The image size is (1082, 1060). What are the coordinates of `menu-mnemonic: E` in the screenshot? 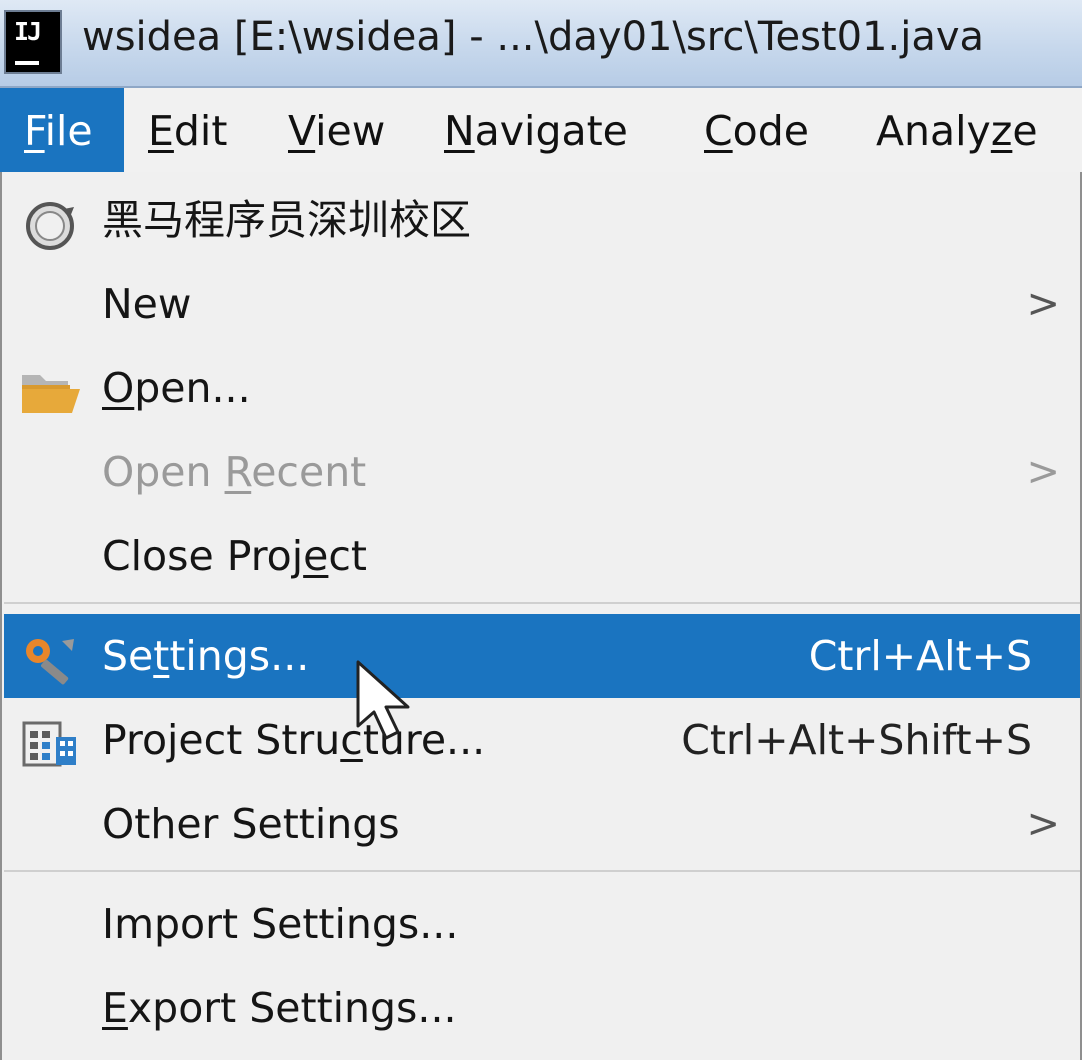 It's located at (161, 131).